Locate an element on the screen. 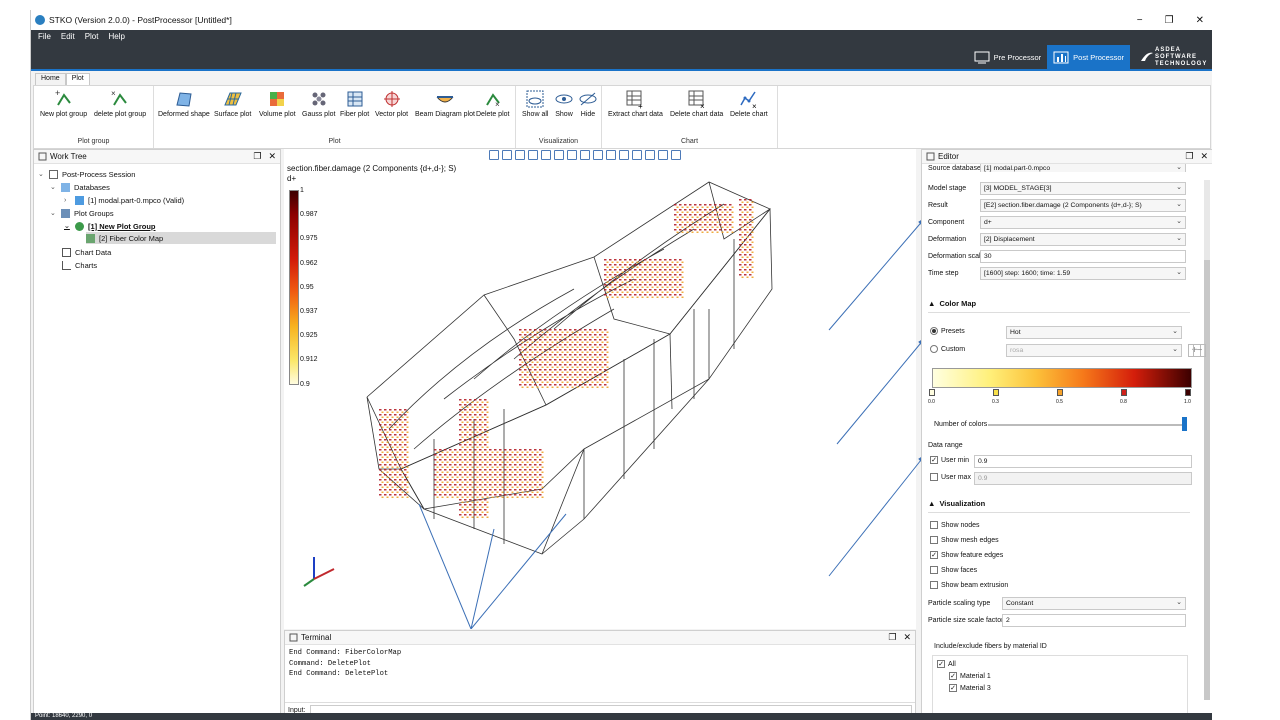 The height and width of the screenshot is (720, 1280). tab-home: Home is located at coordinates (50, 79).